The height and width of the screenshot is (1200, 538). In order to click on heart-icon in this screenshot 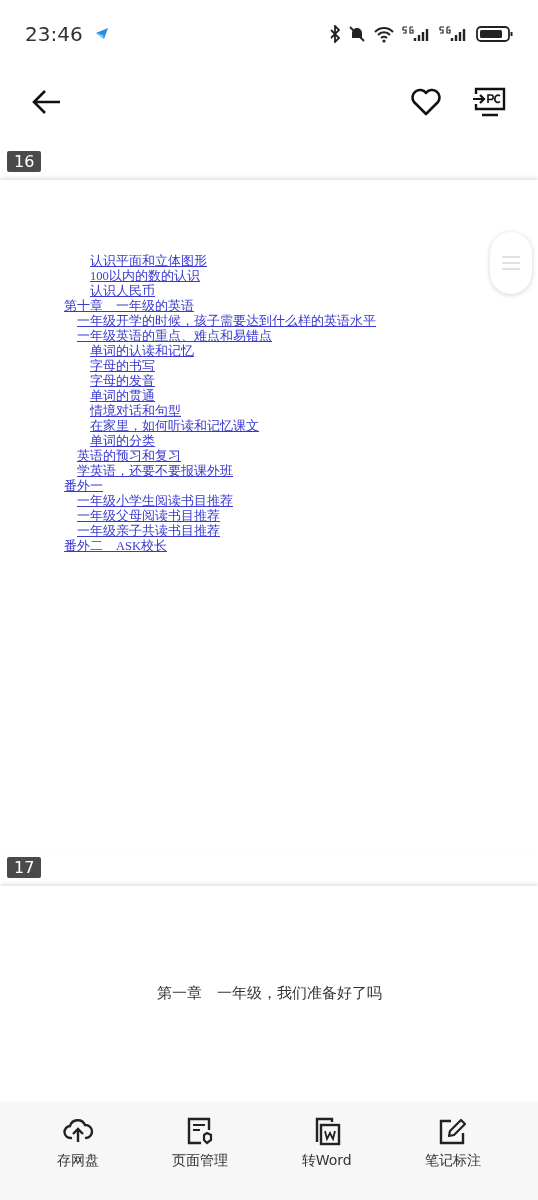, I will do `click(426, 102)`.